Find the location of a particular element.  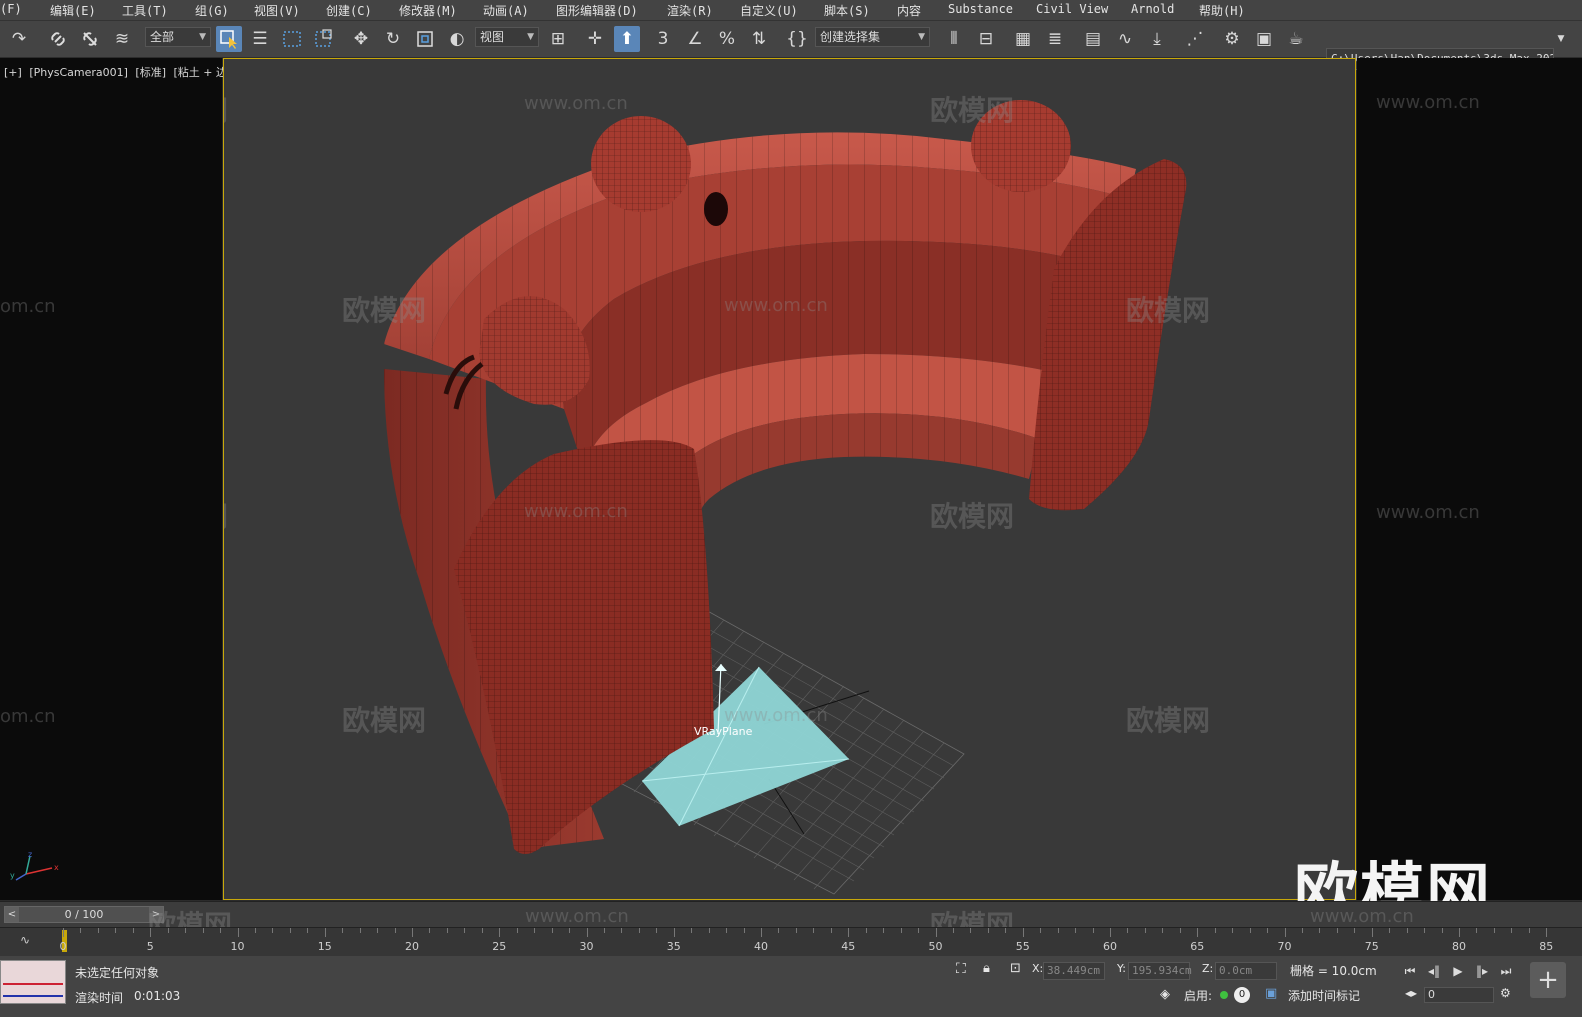

edit-named-selection-icon: {} is located at coordinates (797, 39).